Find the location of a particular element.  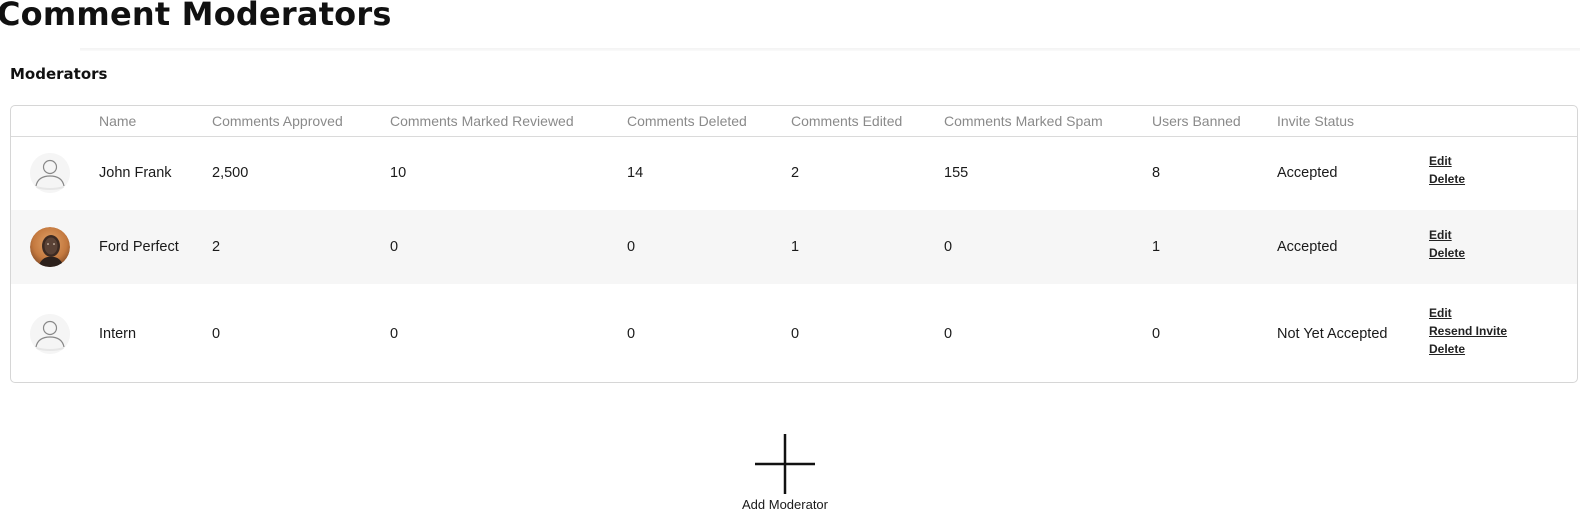

header-comments-edited: Comments Edited is located at coordinates (847, 120).